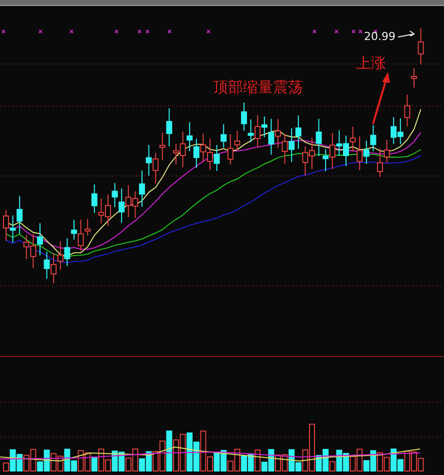  What do you see at coordinates (381, 98) in the screenshot?
I see `arrow-icon` at bounding box center [381, 98].